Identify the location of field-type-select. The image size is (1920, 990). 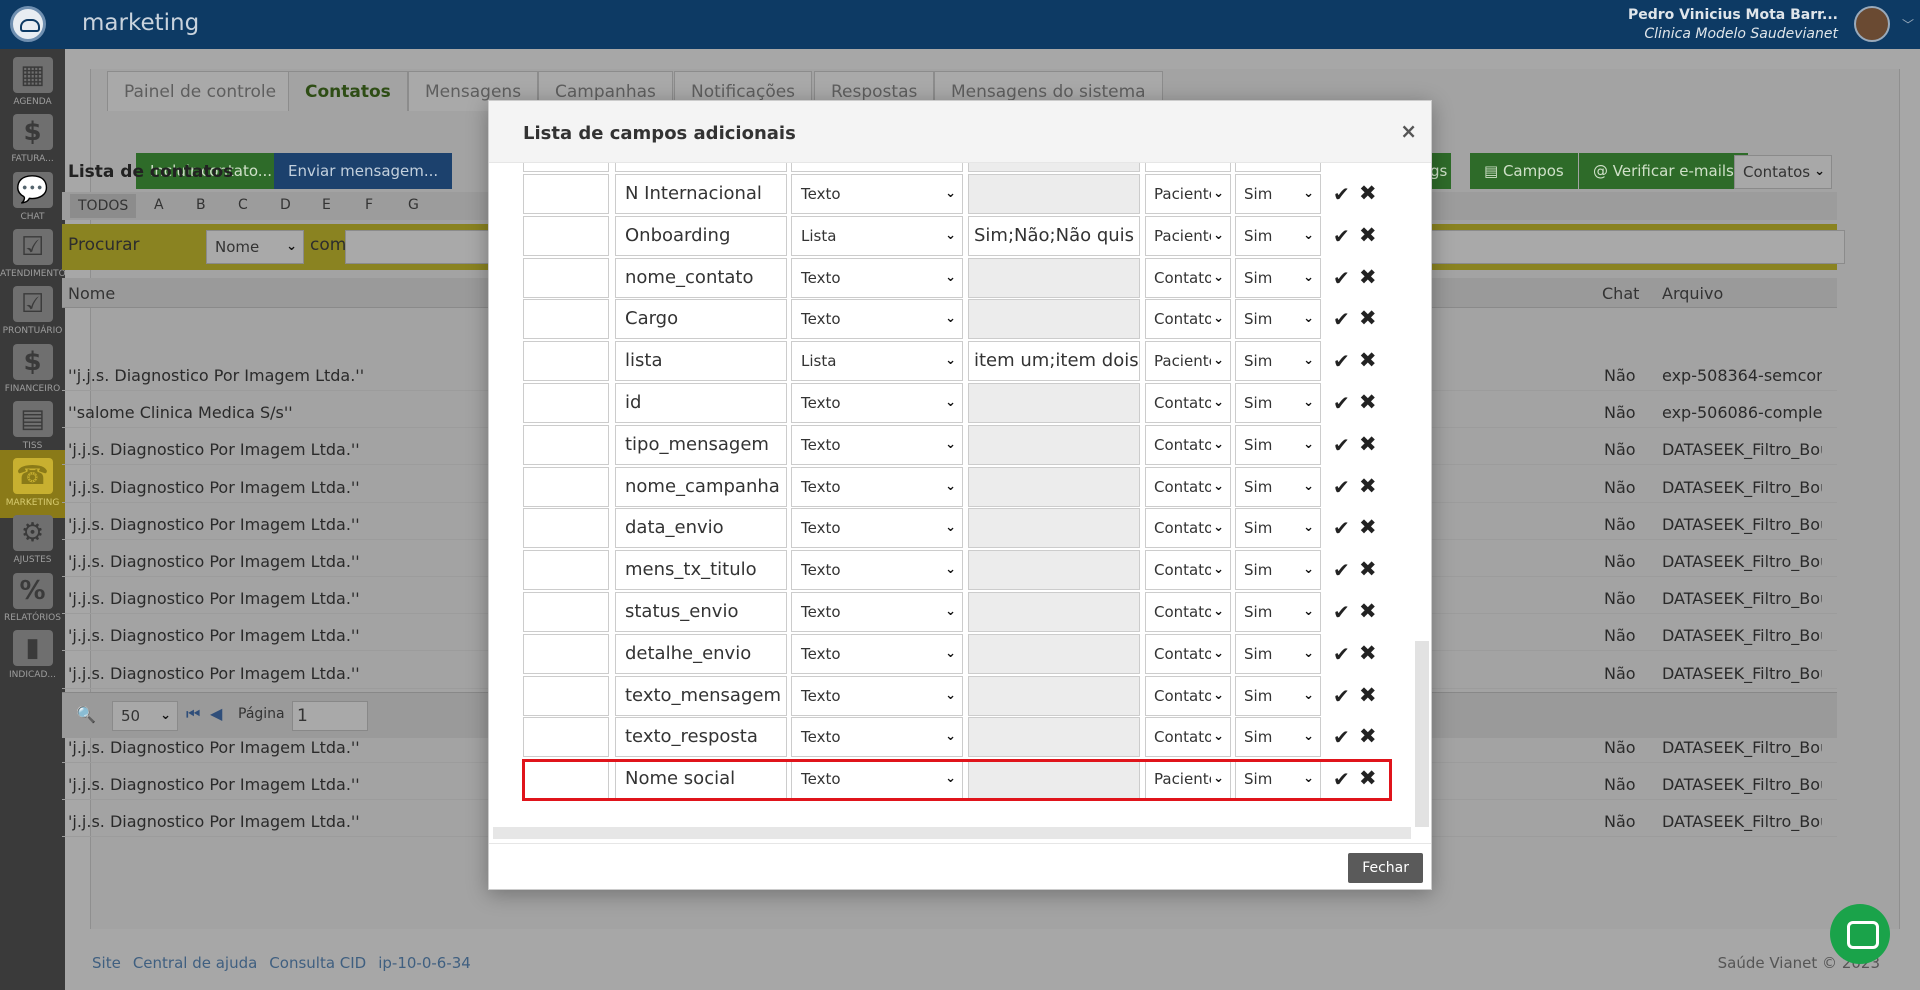
(877, 167).